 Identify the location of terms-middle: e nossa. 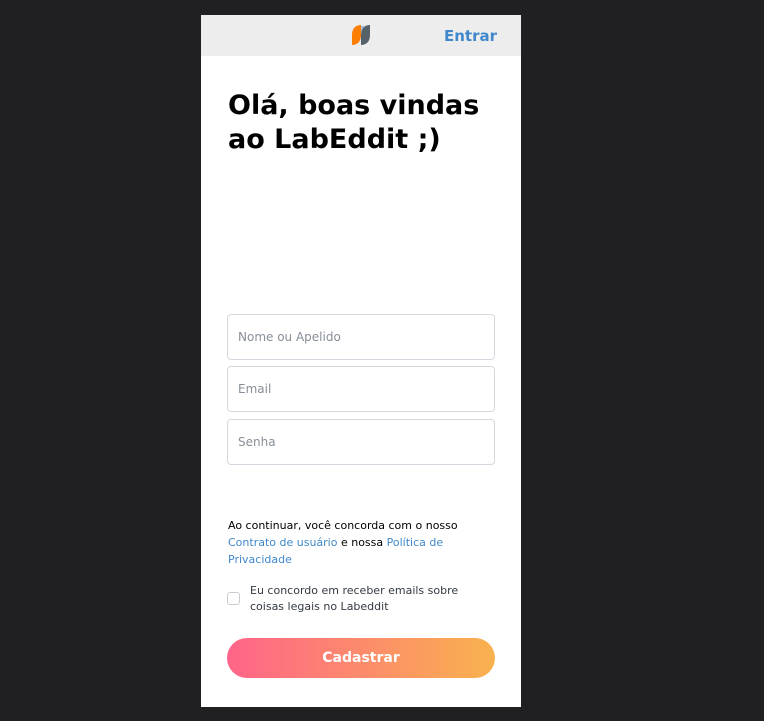
(362, 542).